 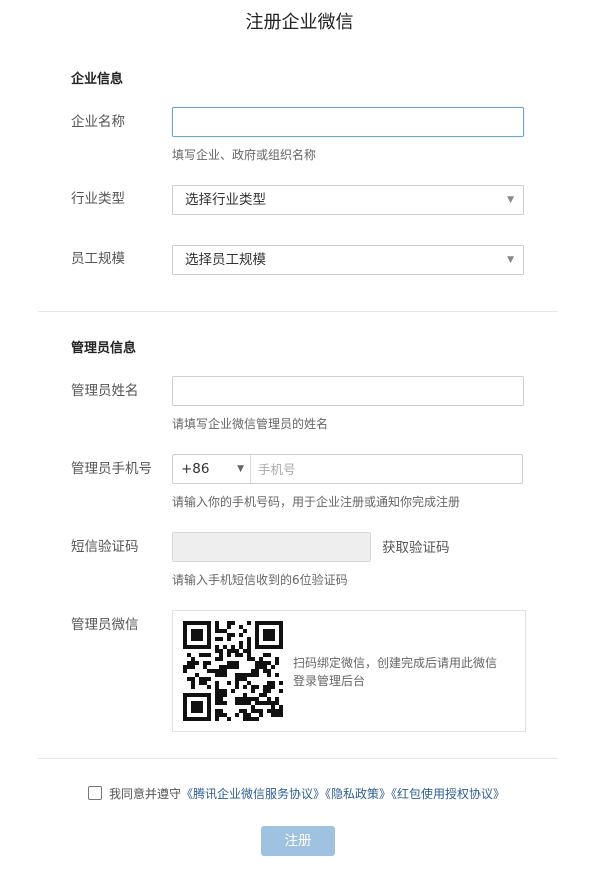 I want to click on privacy-policy-link: 《隐私政策》, so click(x=358, y=794).